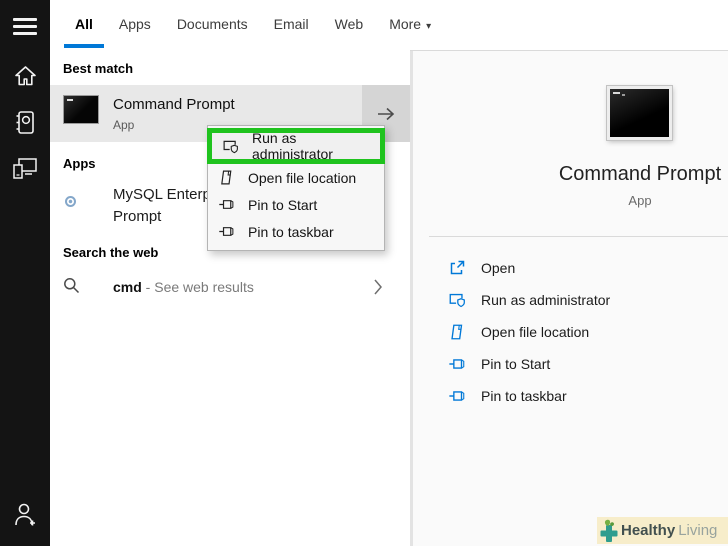 This screenshot has height=546, width=728. Describe the element at coordinates (291, 24) in the screenshot. I see `tab-email: Email` at that location.